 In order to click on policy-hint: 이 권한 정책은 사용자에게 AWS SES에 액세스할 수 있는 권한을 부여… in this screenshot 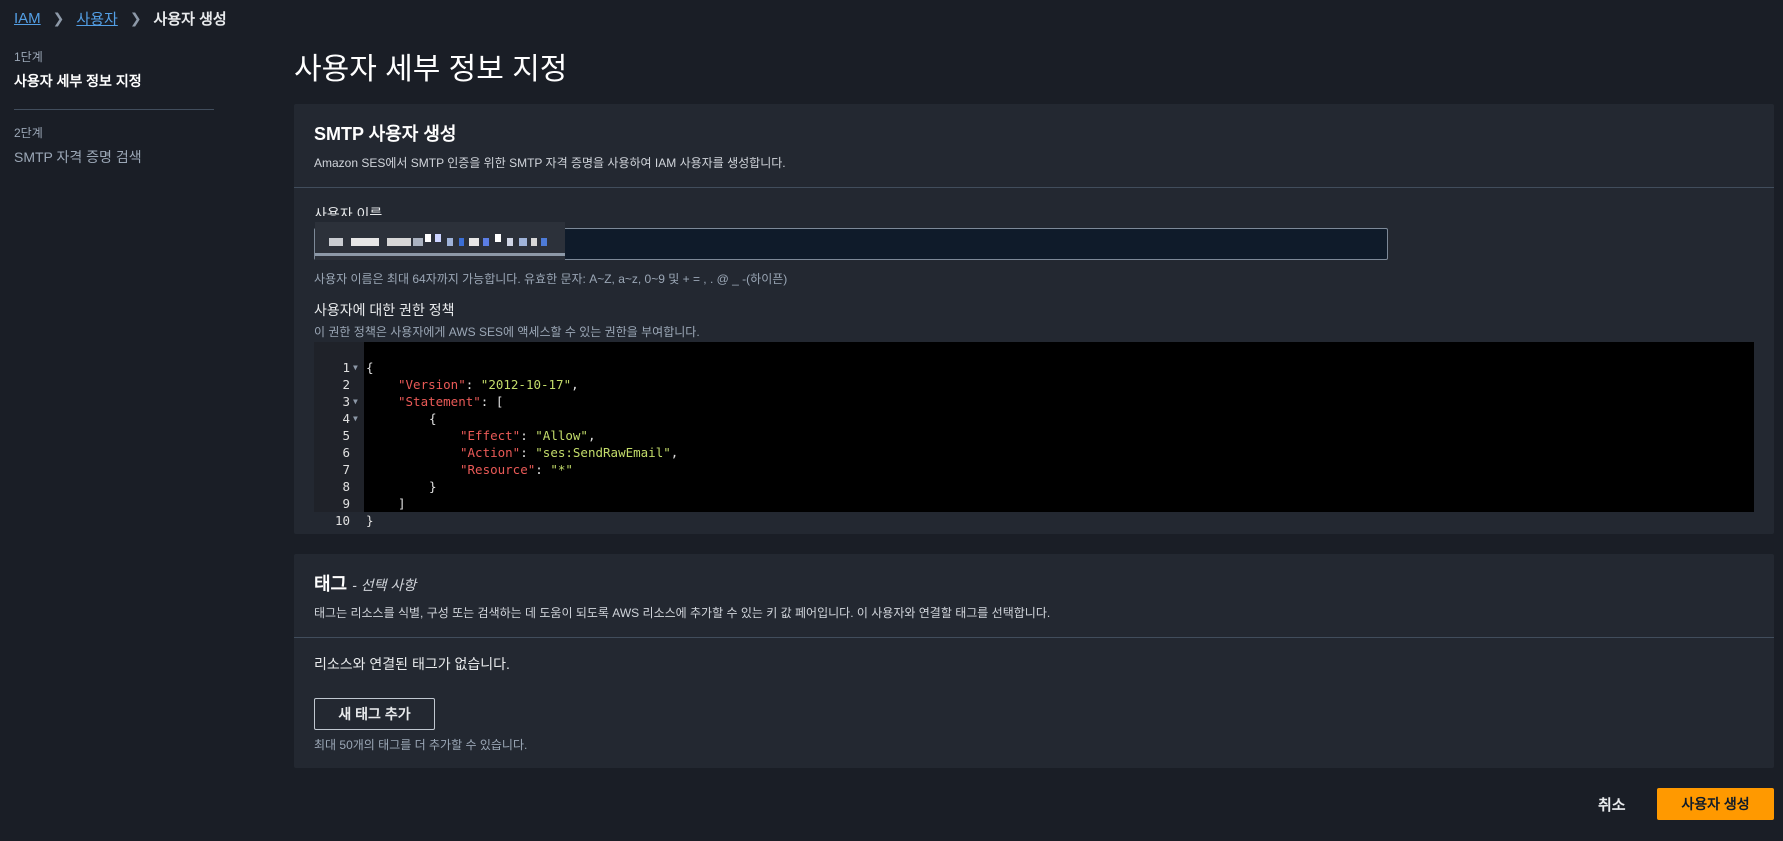, I will do `click(507, 332)`.